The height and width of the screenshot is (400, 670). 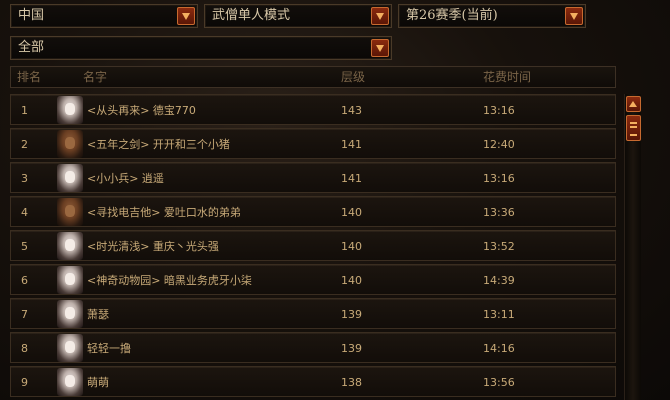 I want to click on scroll-thumb, so click(x=633, y=128).